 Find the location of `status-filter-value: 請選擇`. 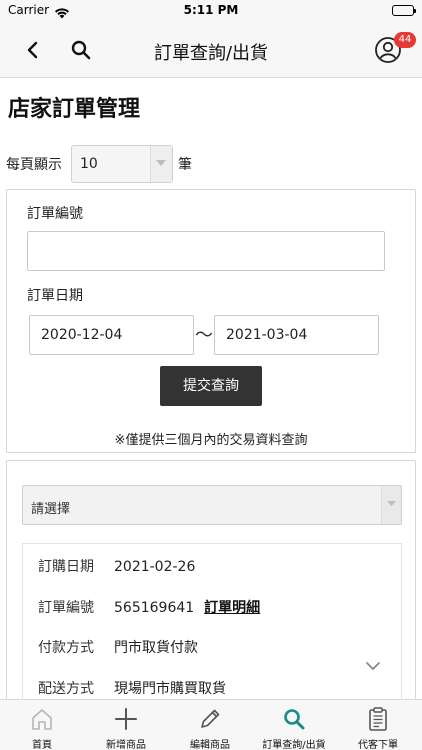

status-filter-value: 請選擇 is located at coordinates (51, 509).